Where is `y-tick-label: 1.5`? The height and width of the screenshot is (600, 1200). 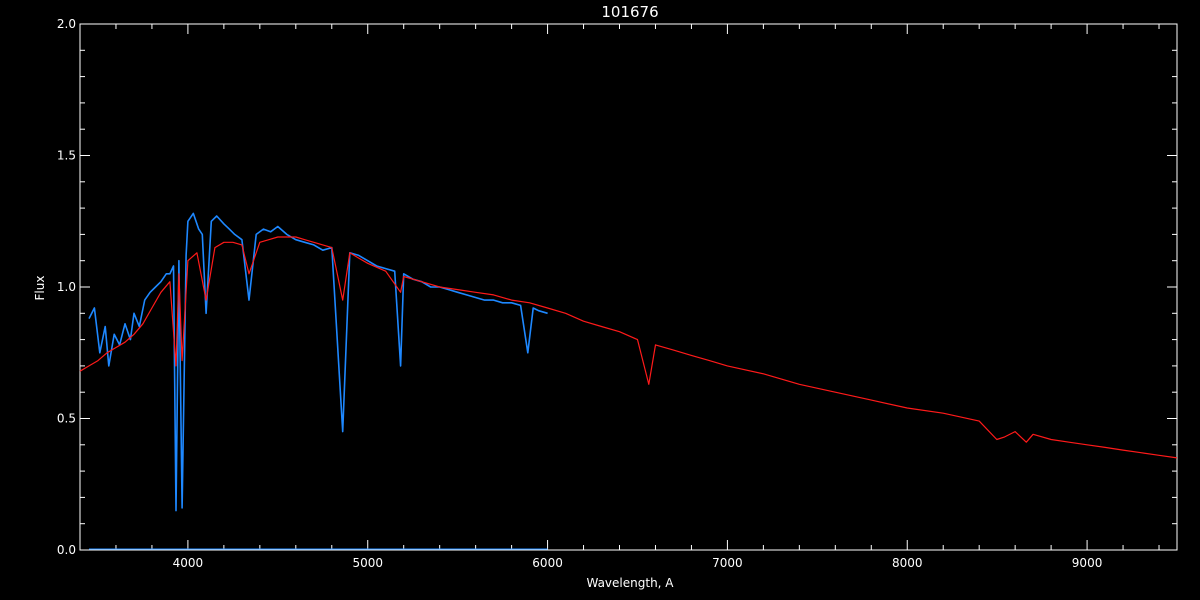
y-tick-label: 1.5 is located at coordinates (66, 156).